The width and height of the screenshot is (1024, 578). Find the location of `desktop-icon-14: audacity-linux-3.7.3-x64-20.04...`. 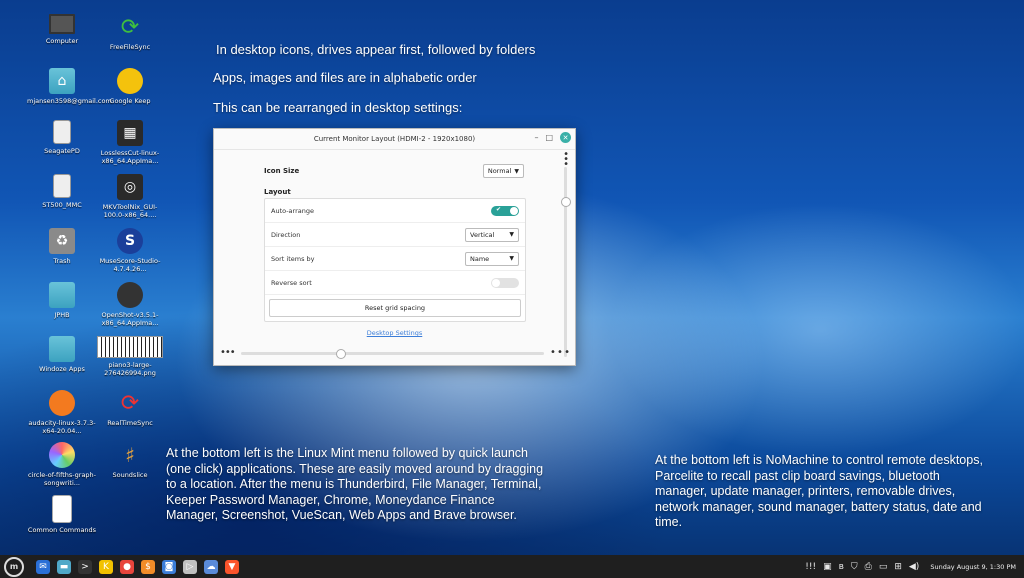

desktop-icon-14: audacity-linux-3.7.3-x64-20.04... is located at coordinates (62, 412).